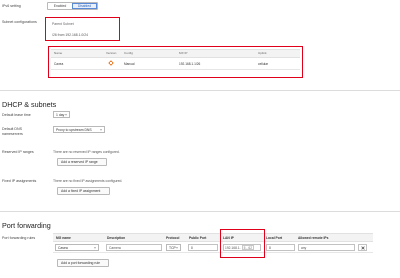  What do you see at coordinates (74, 129) in the screenshot?
I see `dns-nameservers-value: Proxy to upstream DNS` at bounding box center [74, 129].